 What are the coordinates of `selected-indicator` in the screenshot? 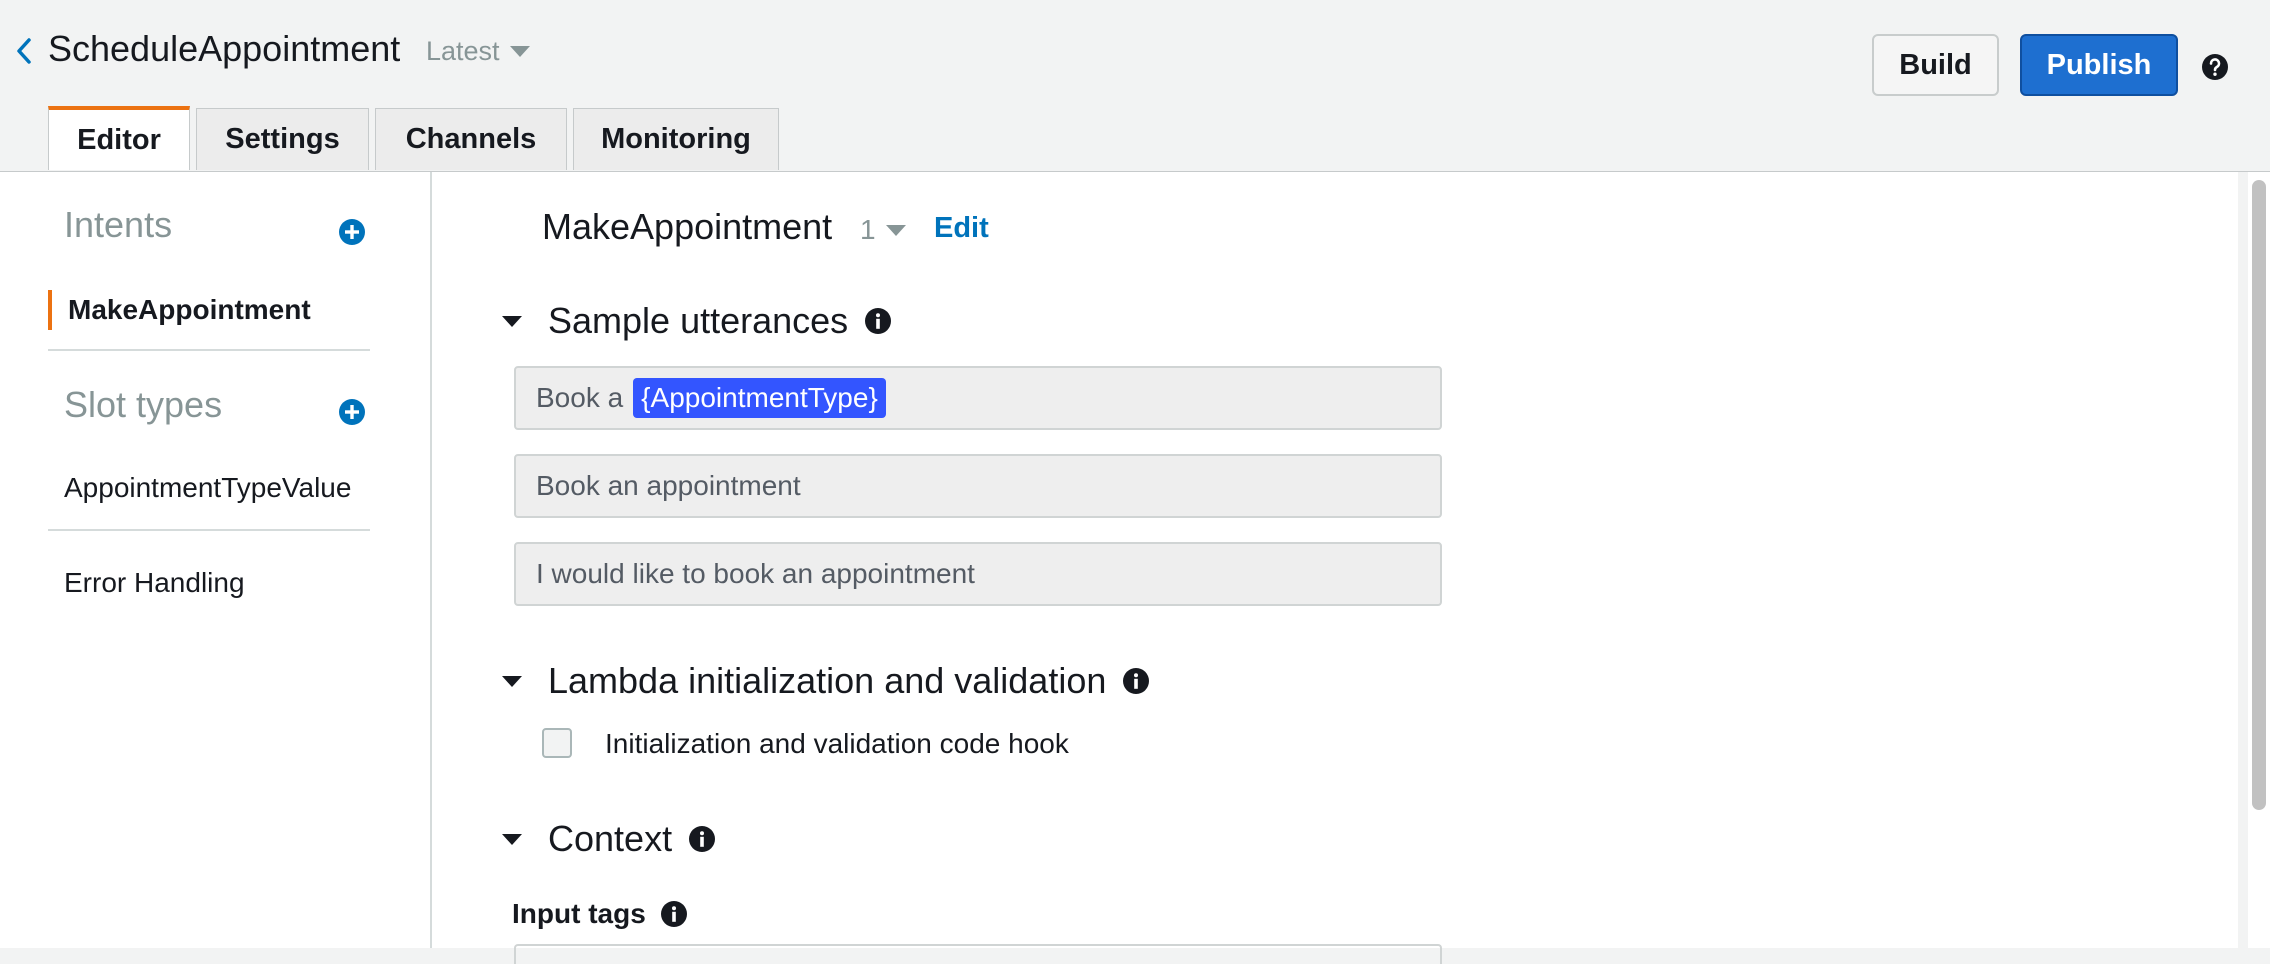 It's located at (50, 310).